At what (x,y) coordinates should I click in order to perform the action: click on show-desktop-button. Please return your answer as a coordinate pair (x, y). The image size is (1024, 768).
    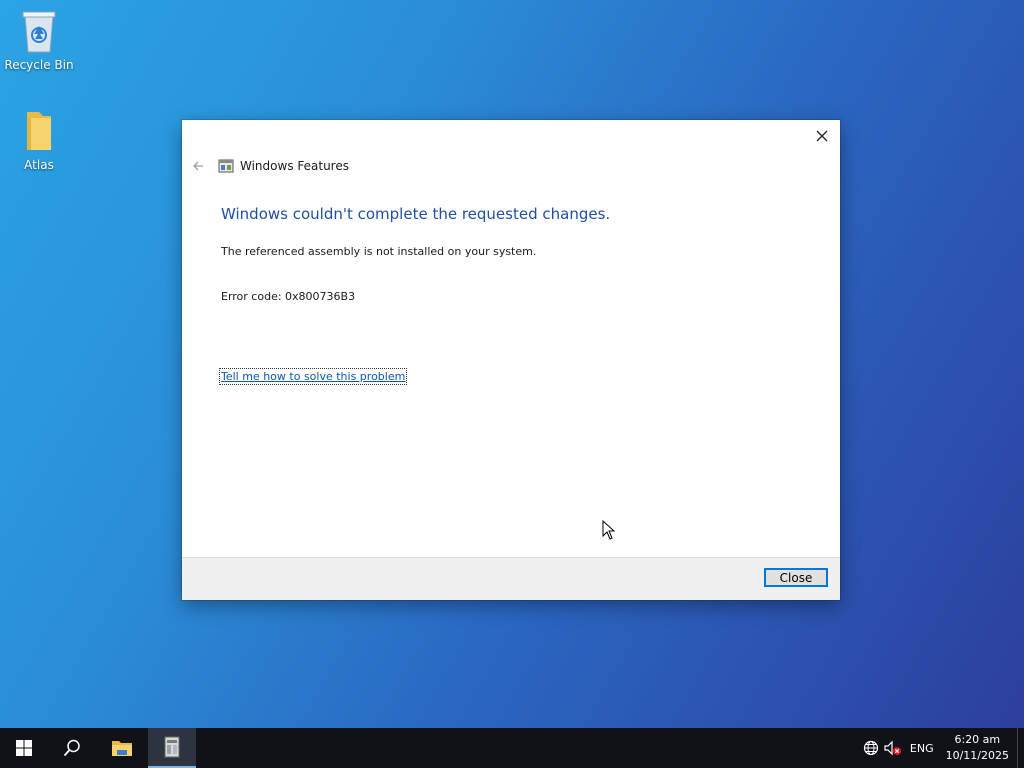
    Looking at the image, I should click on (1020, 748).